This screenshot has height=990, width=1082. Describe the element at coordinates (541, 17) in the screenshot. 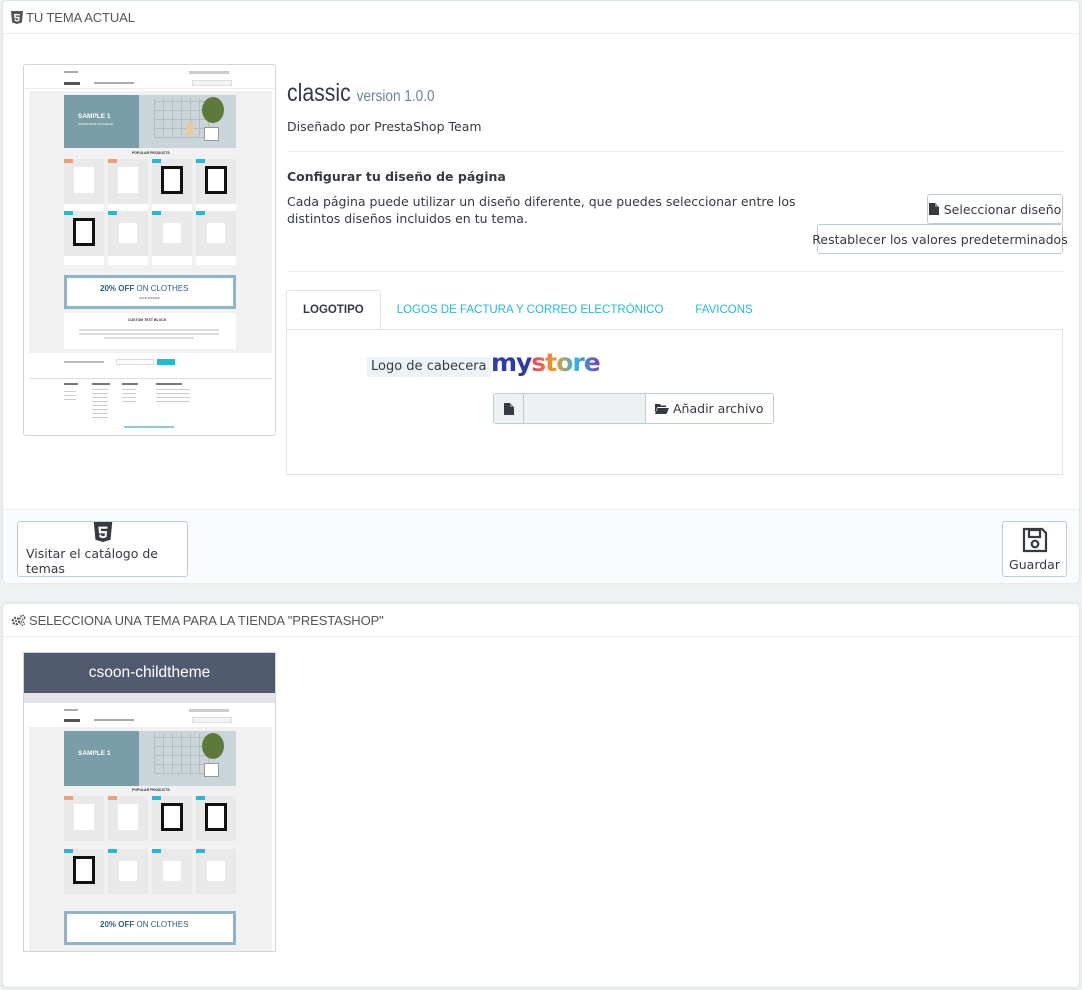

I see `panel-heading: TU TEMA ACTUAL` at that location.